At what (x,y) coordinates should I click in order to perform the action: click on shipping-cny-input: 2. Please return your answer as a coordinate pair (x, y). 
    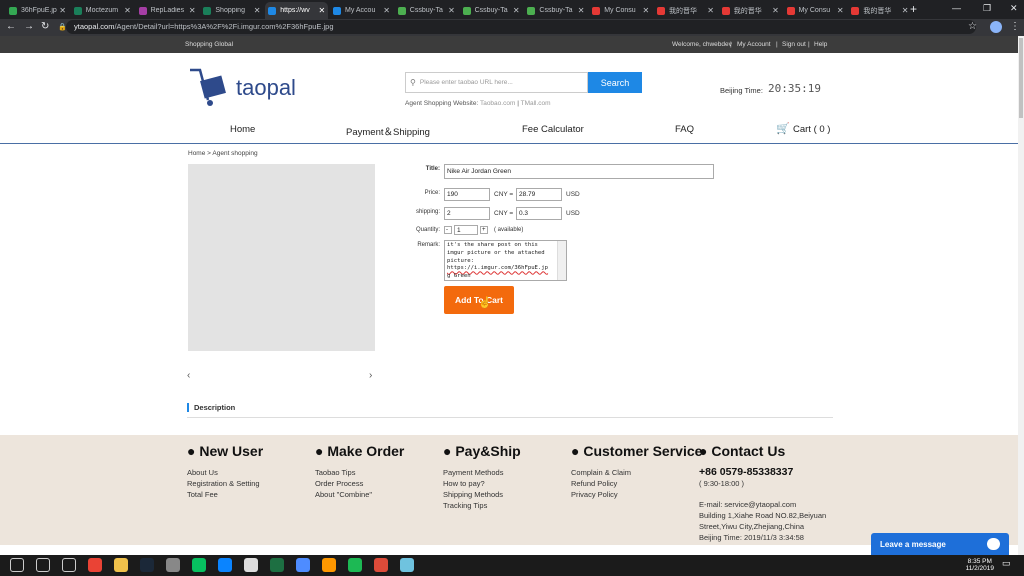
    Looking at the image, I should click on (467, 213).